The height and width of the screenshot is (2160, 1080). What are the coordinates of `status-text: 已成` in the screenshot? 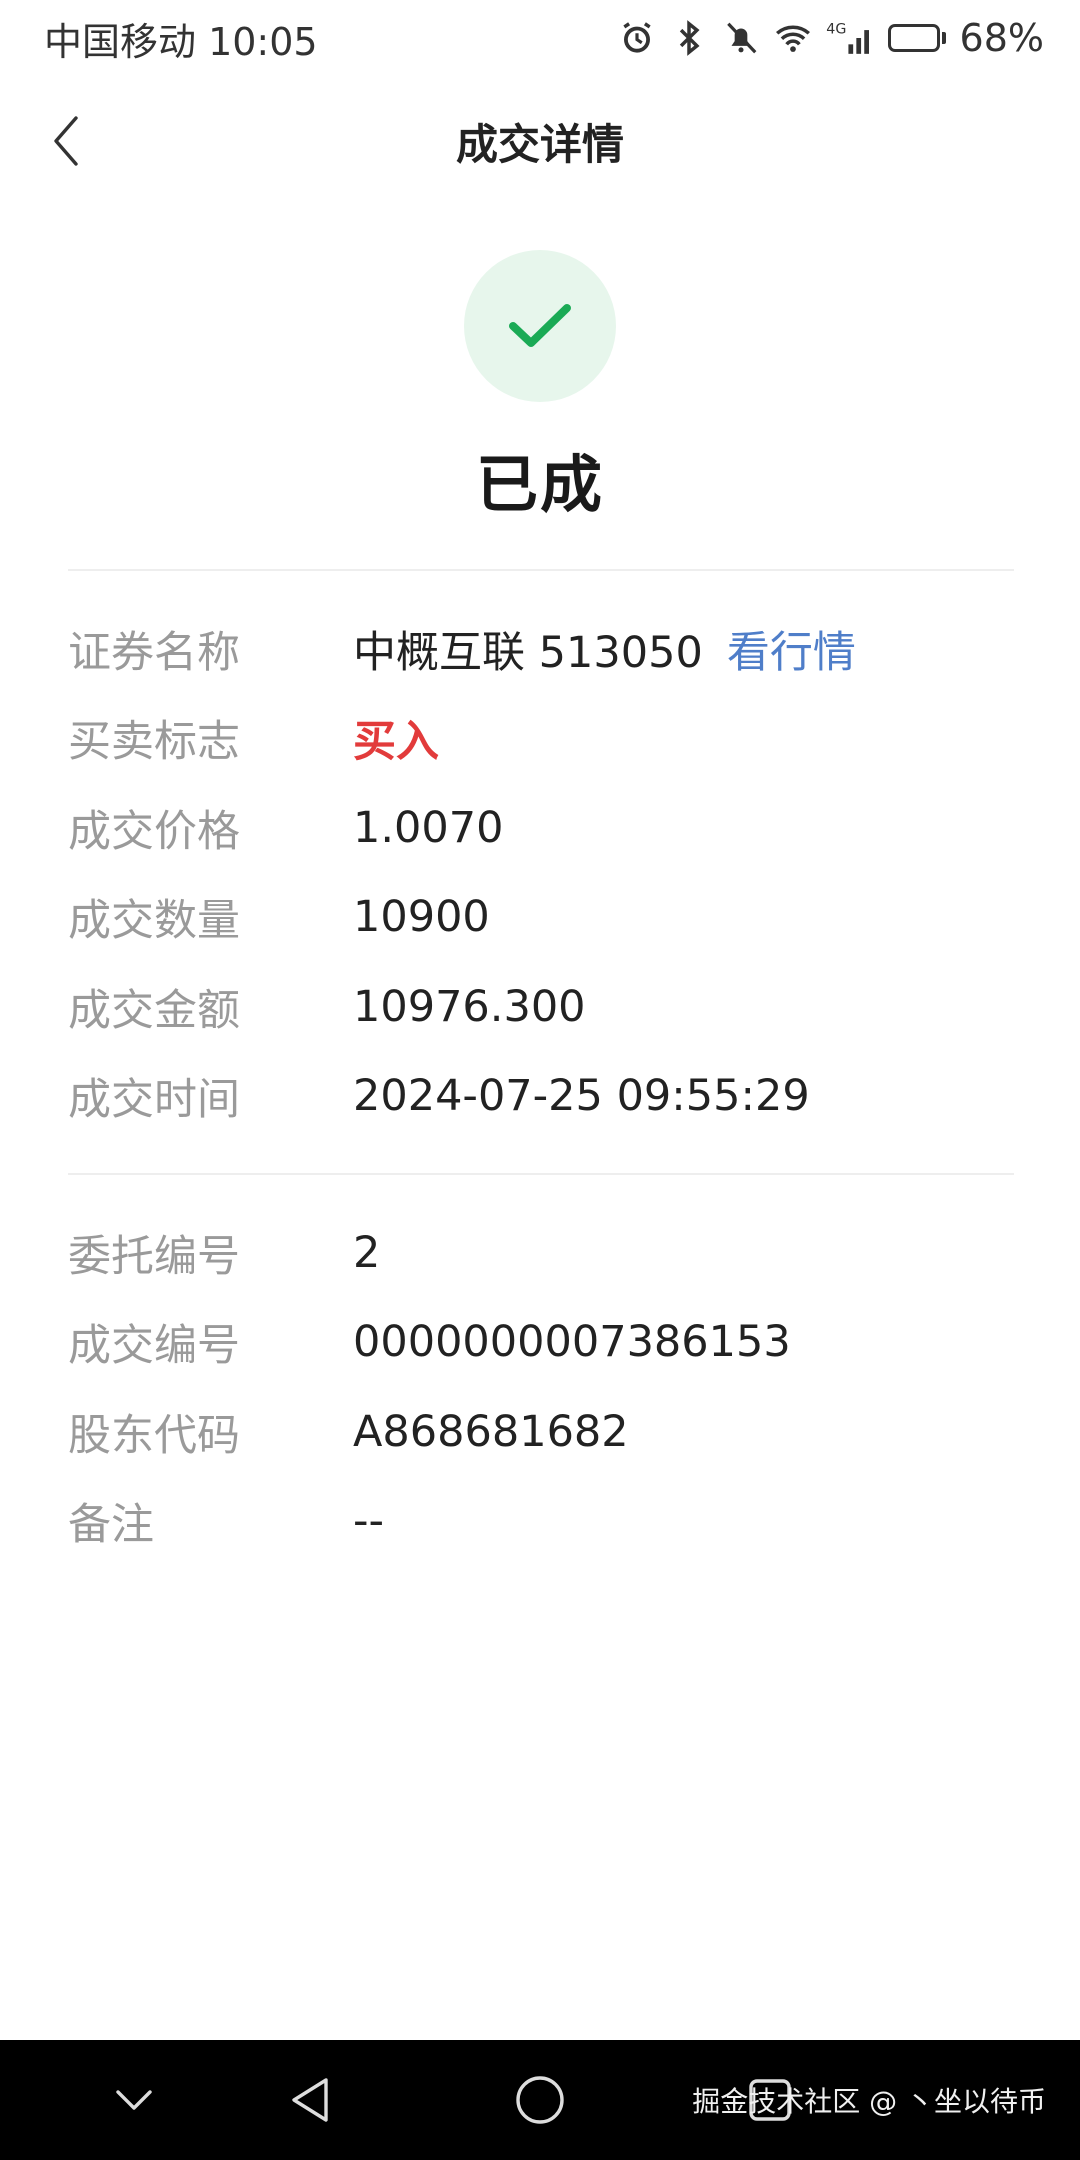 It's located at (539, 484).